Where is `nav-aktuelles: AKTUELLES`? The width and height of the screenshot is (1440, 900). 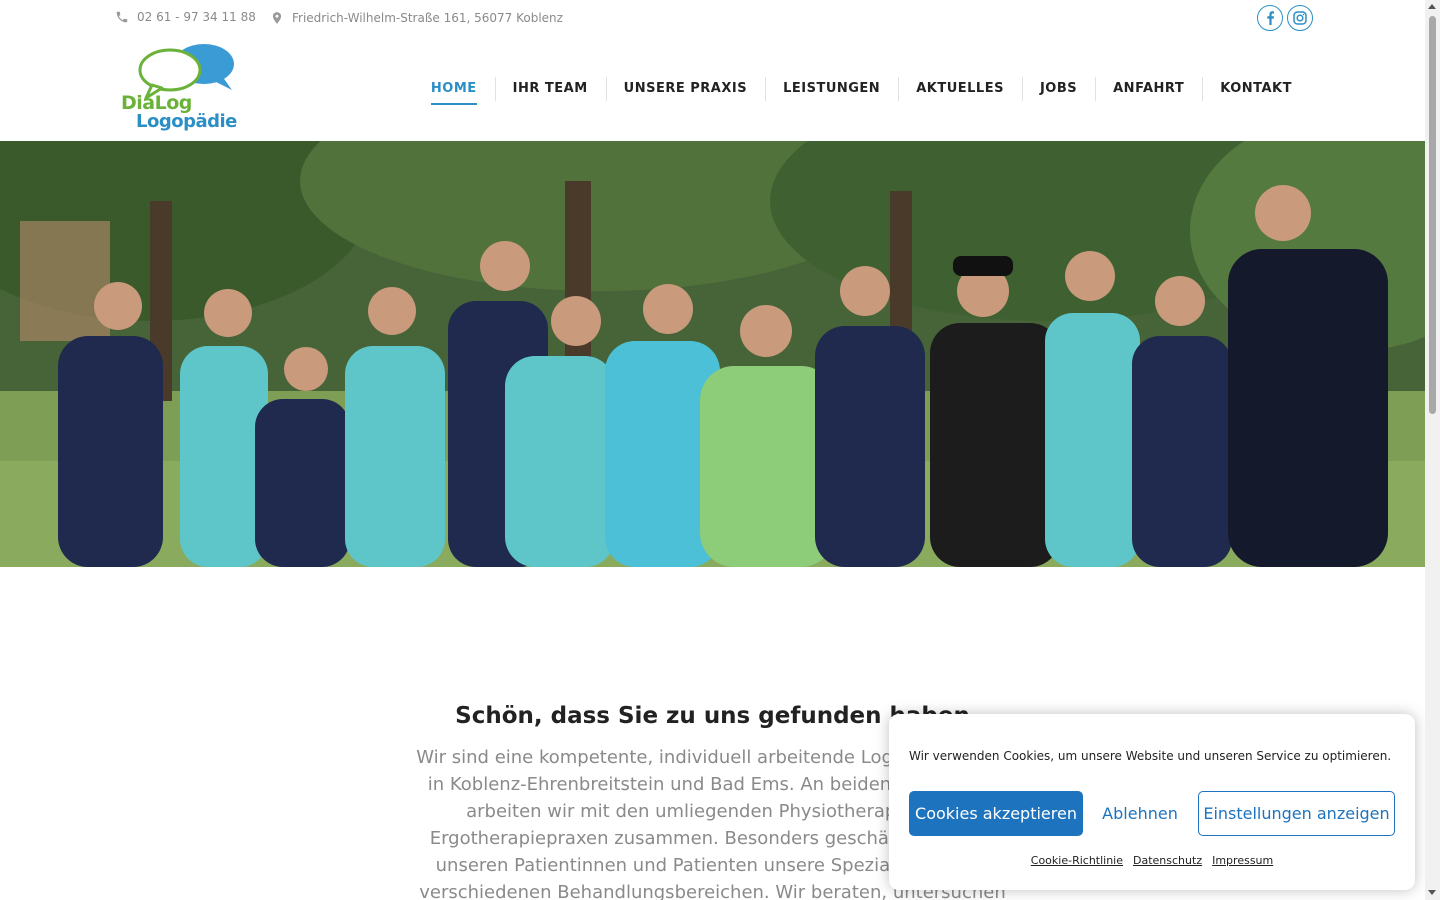 nav-aktuelles: AKTUELLES is located at coordinates (960, 88).